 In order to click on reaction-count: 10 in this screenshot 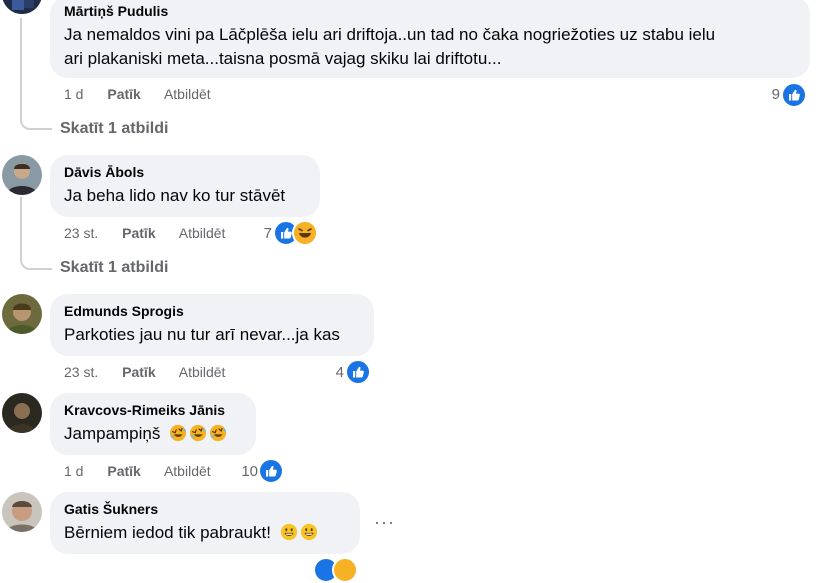, I will do `click(245, 472)`.